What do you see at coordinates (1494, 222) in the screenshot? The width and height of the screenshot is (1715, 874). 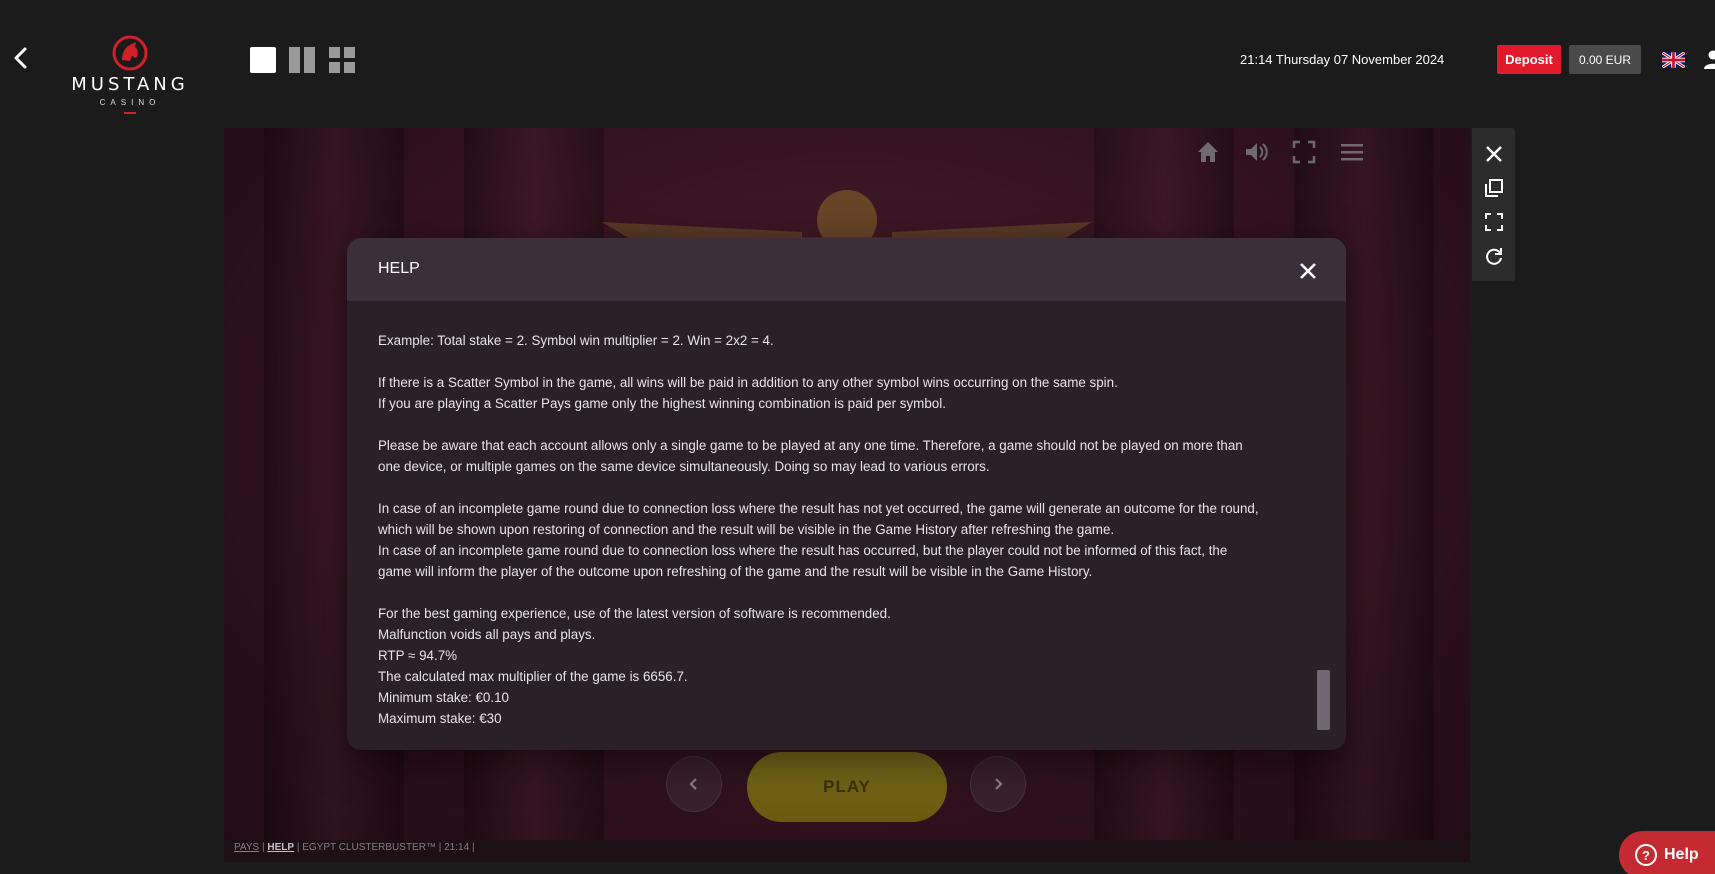 I see `expand-icon` at bounding box center [1494, 222].